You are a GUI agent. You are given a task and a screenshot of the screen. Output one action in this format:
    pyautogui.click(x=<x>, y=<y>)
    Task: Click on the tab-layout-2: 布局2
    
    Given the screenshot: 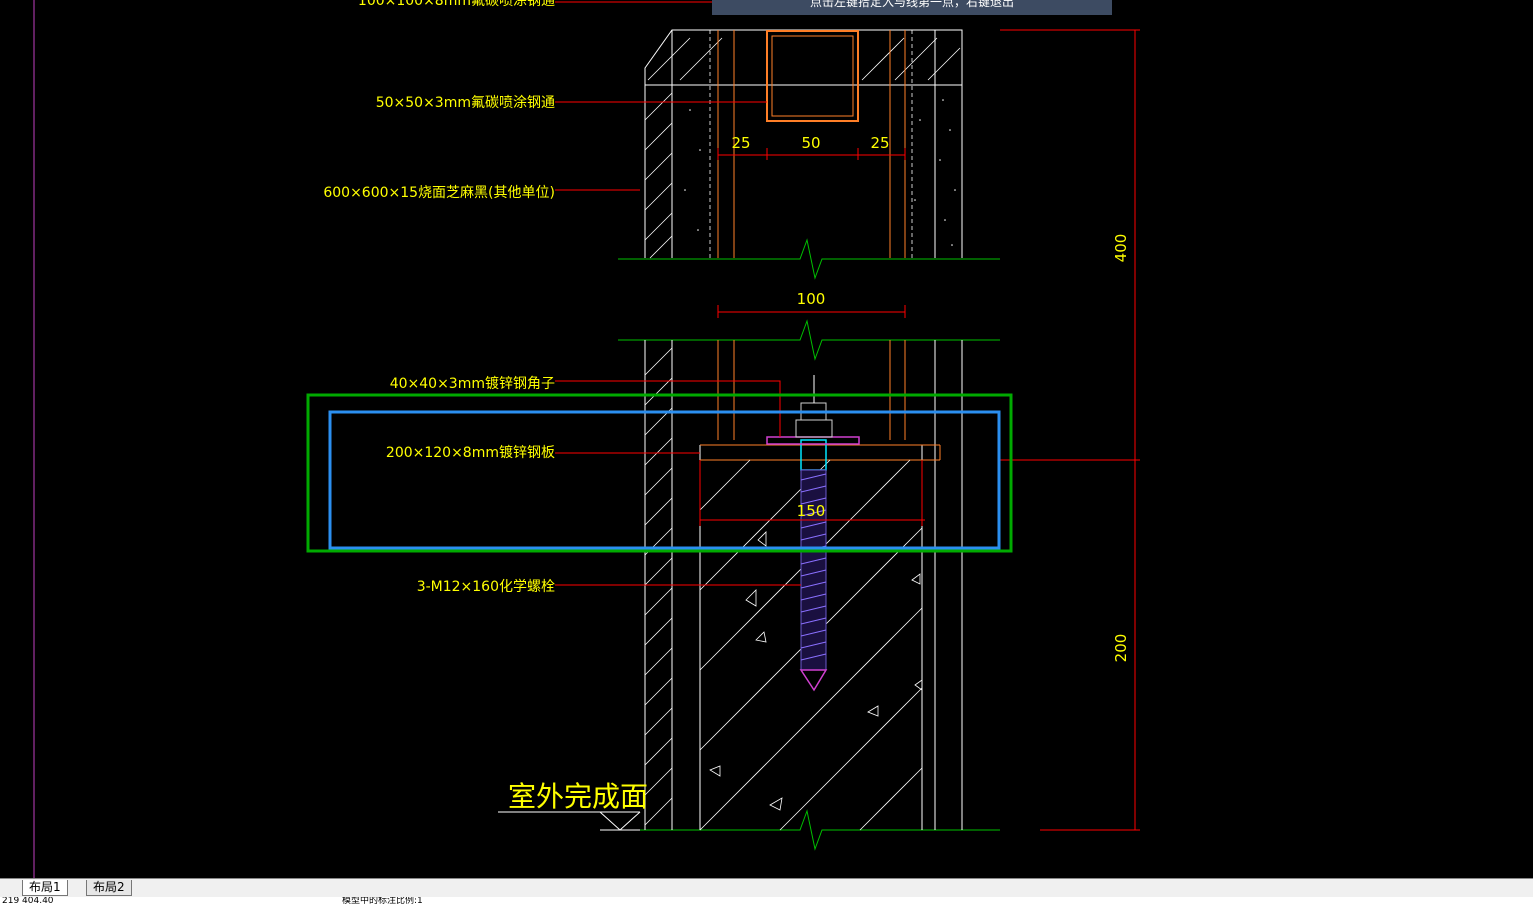 What is the action you would take?
    pyautogui.click(x=109, y=888)
    